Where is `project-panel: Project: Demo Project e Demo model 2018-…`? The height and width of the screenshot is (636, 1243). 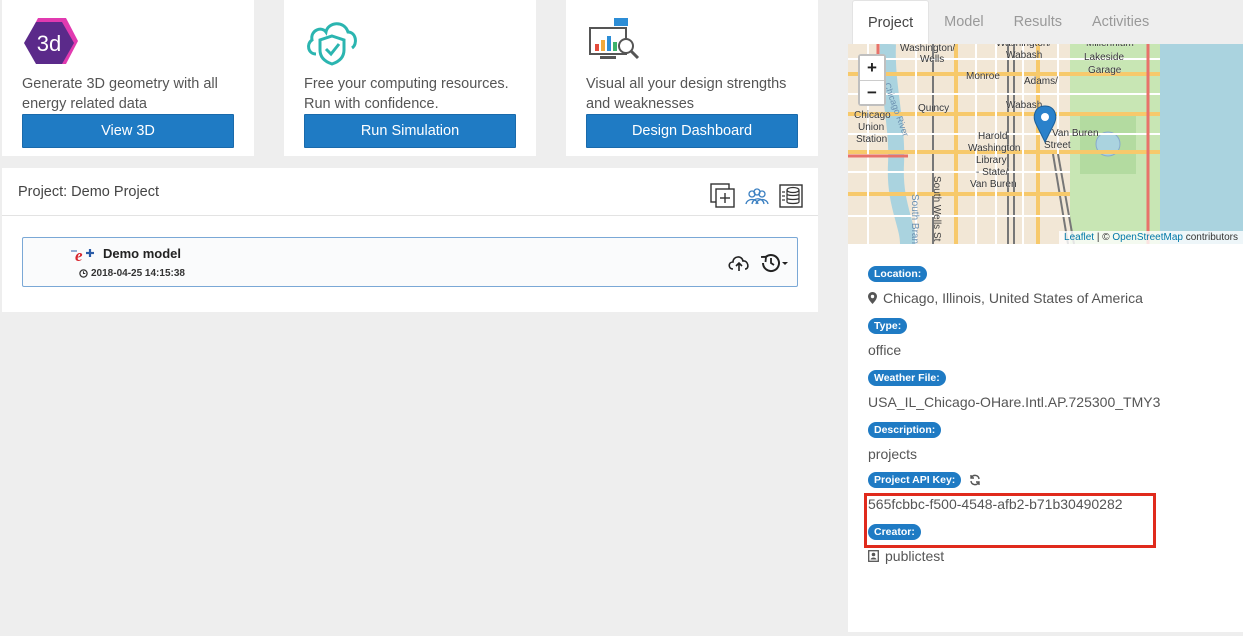 project-panel: Project: Demo Project e Demo model 2018-… is located at coordinates (410, 240).